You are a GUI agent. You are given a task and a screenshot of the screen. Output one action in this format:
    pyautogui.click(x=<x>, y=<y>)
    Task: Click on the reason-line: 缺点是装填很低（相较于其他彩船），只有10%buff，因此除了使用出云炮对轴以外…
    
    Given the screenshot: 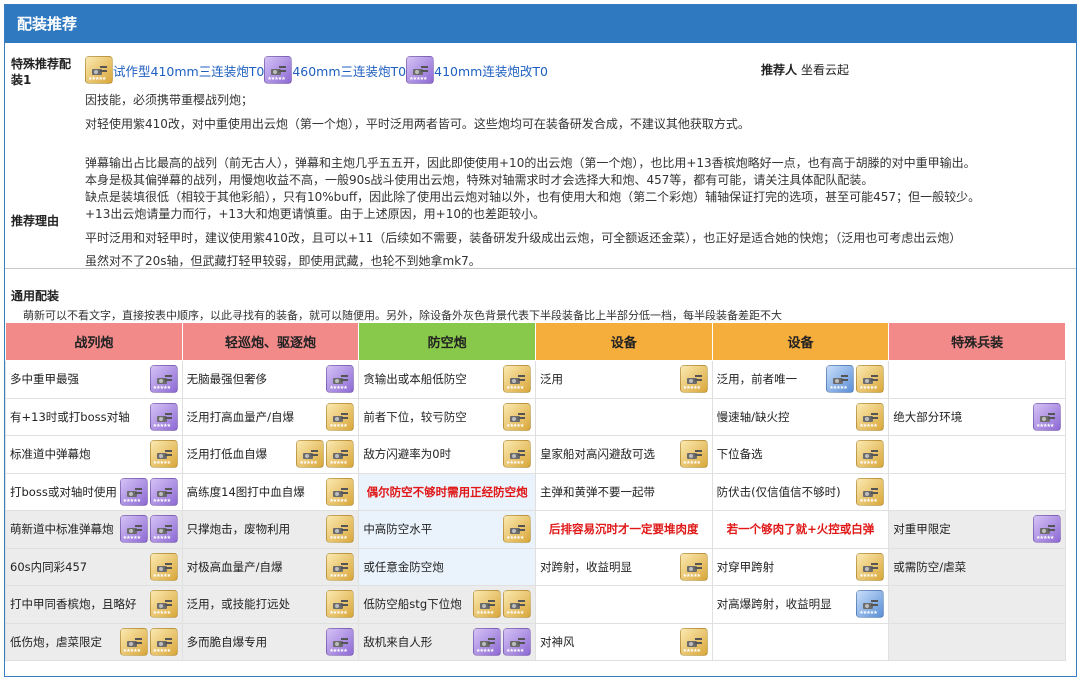 What is the action you would take?
    pyautogui.click(x=533, y=197)
    